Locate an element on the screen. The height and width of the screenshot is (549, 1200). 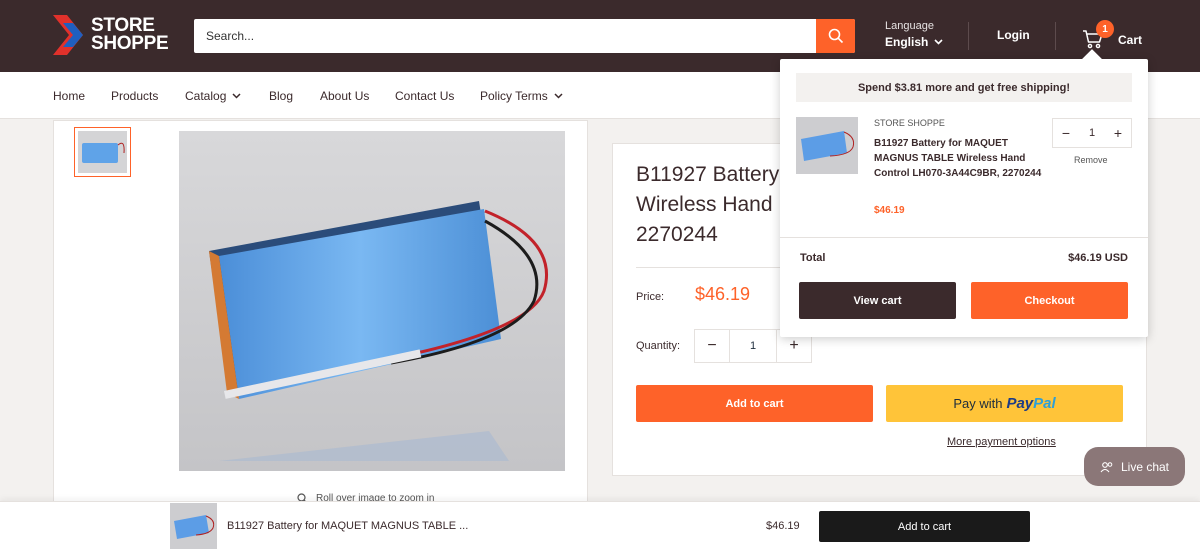
nav-item-contact-us: Contact Us is located at coordinates (424, 96).